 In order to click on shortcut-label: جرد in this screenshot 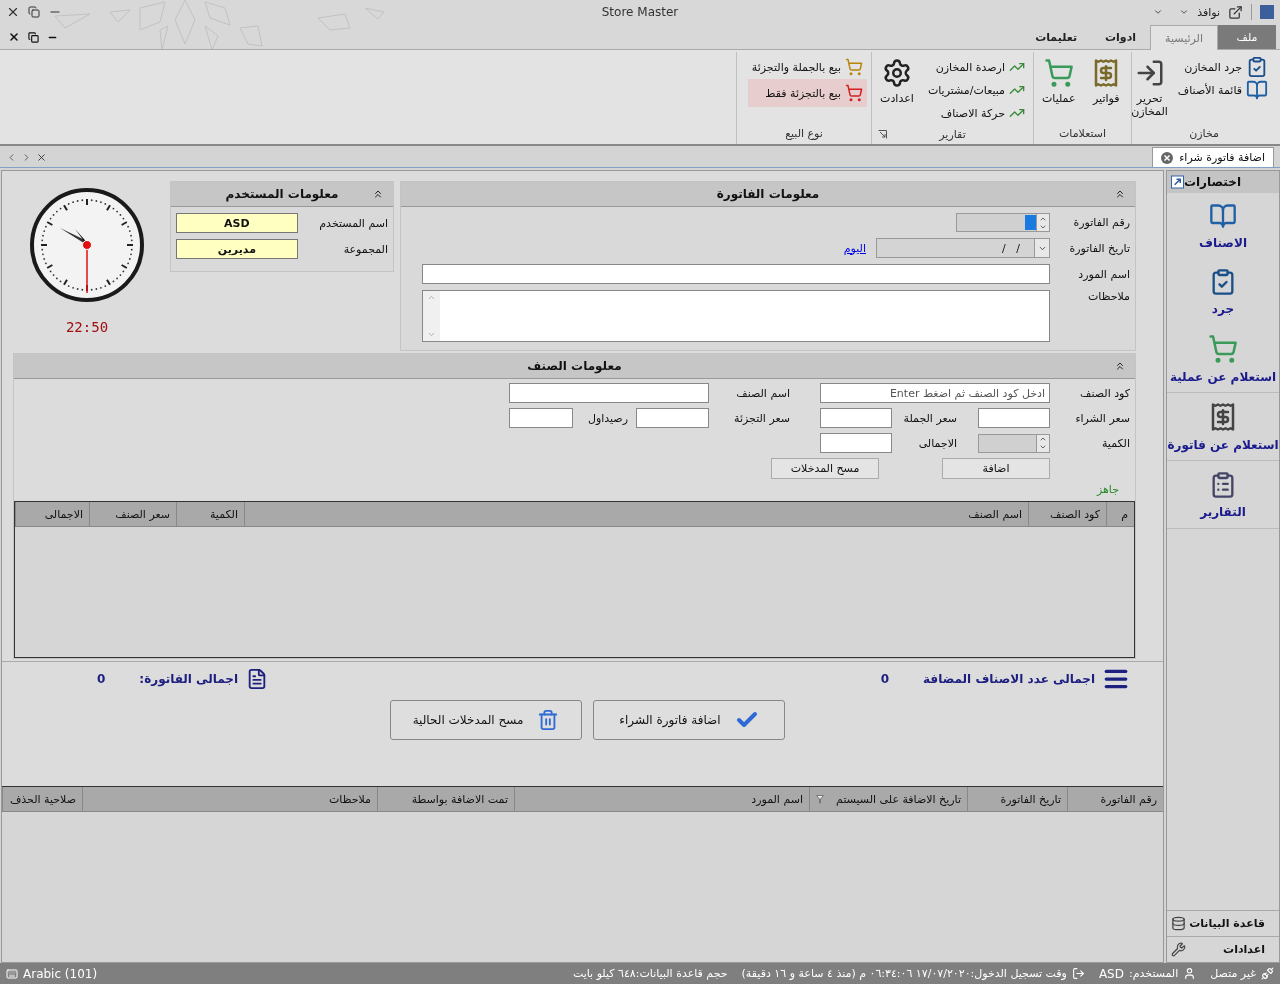, I will do `click(1223, 309)`.